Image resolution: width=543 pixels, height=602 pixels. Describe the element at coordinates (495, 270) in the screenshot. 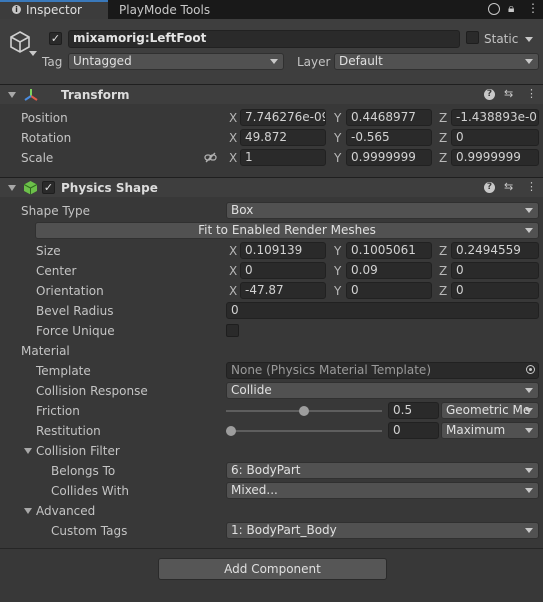

I see `center-z-field: 0` at that location.